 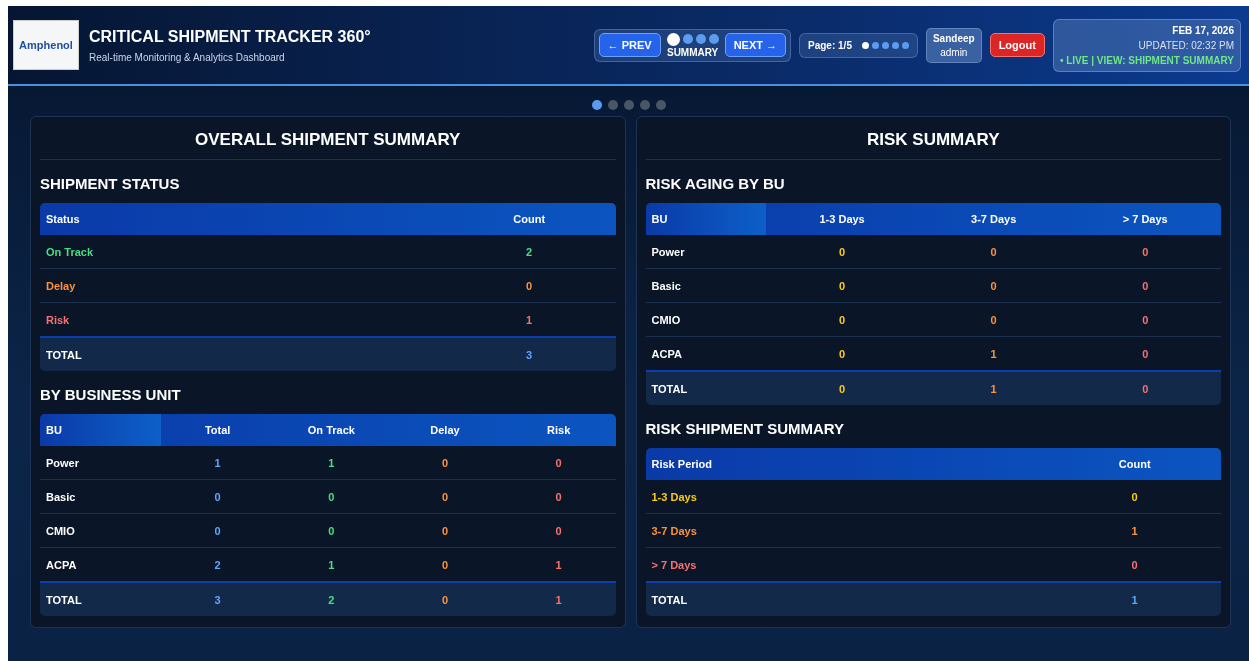 What do you see at coordinates (755, 45) in the screenshot?
I see `next-button: NEXT →` at bounding box center [755, 45].